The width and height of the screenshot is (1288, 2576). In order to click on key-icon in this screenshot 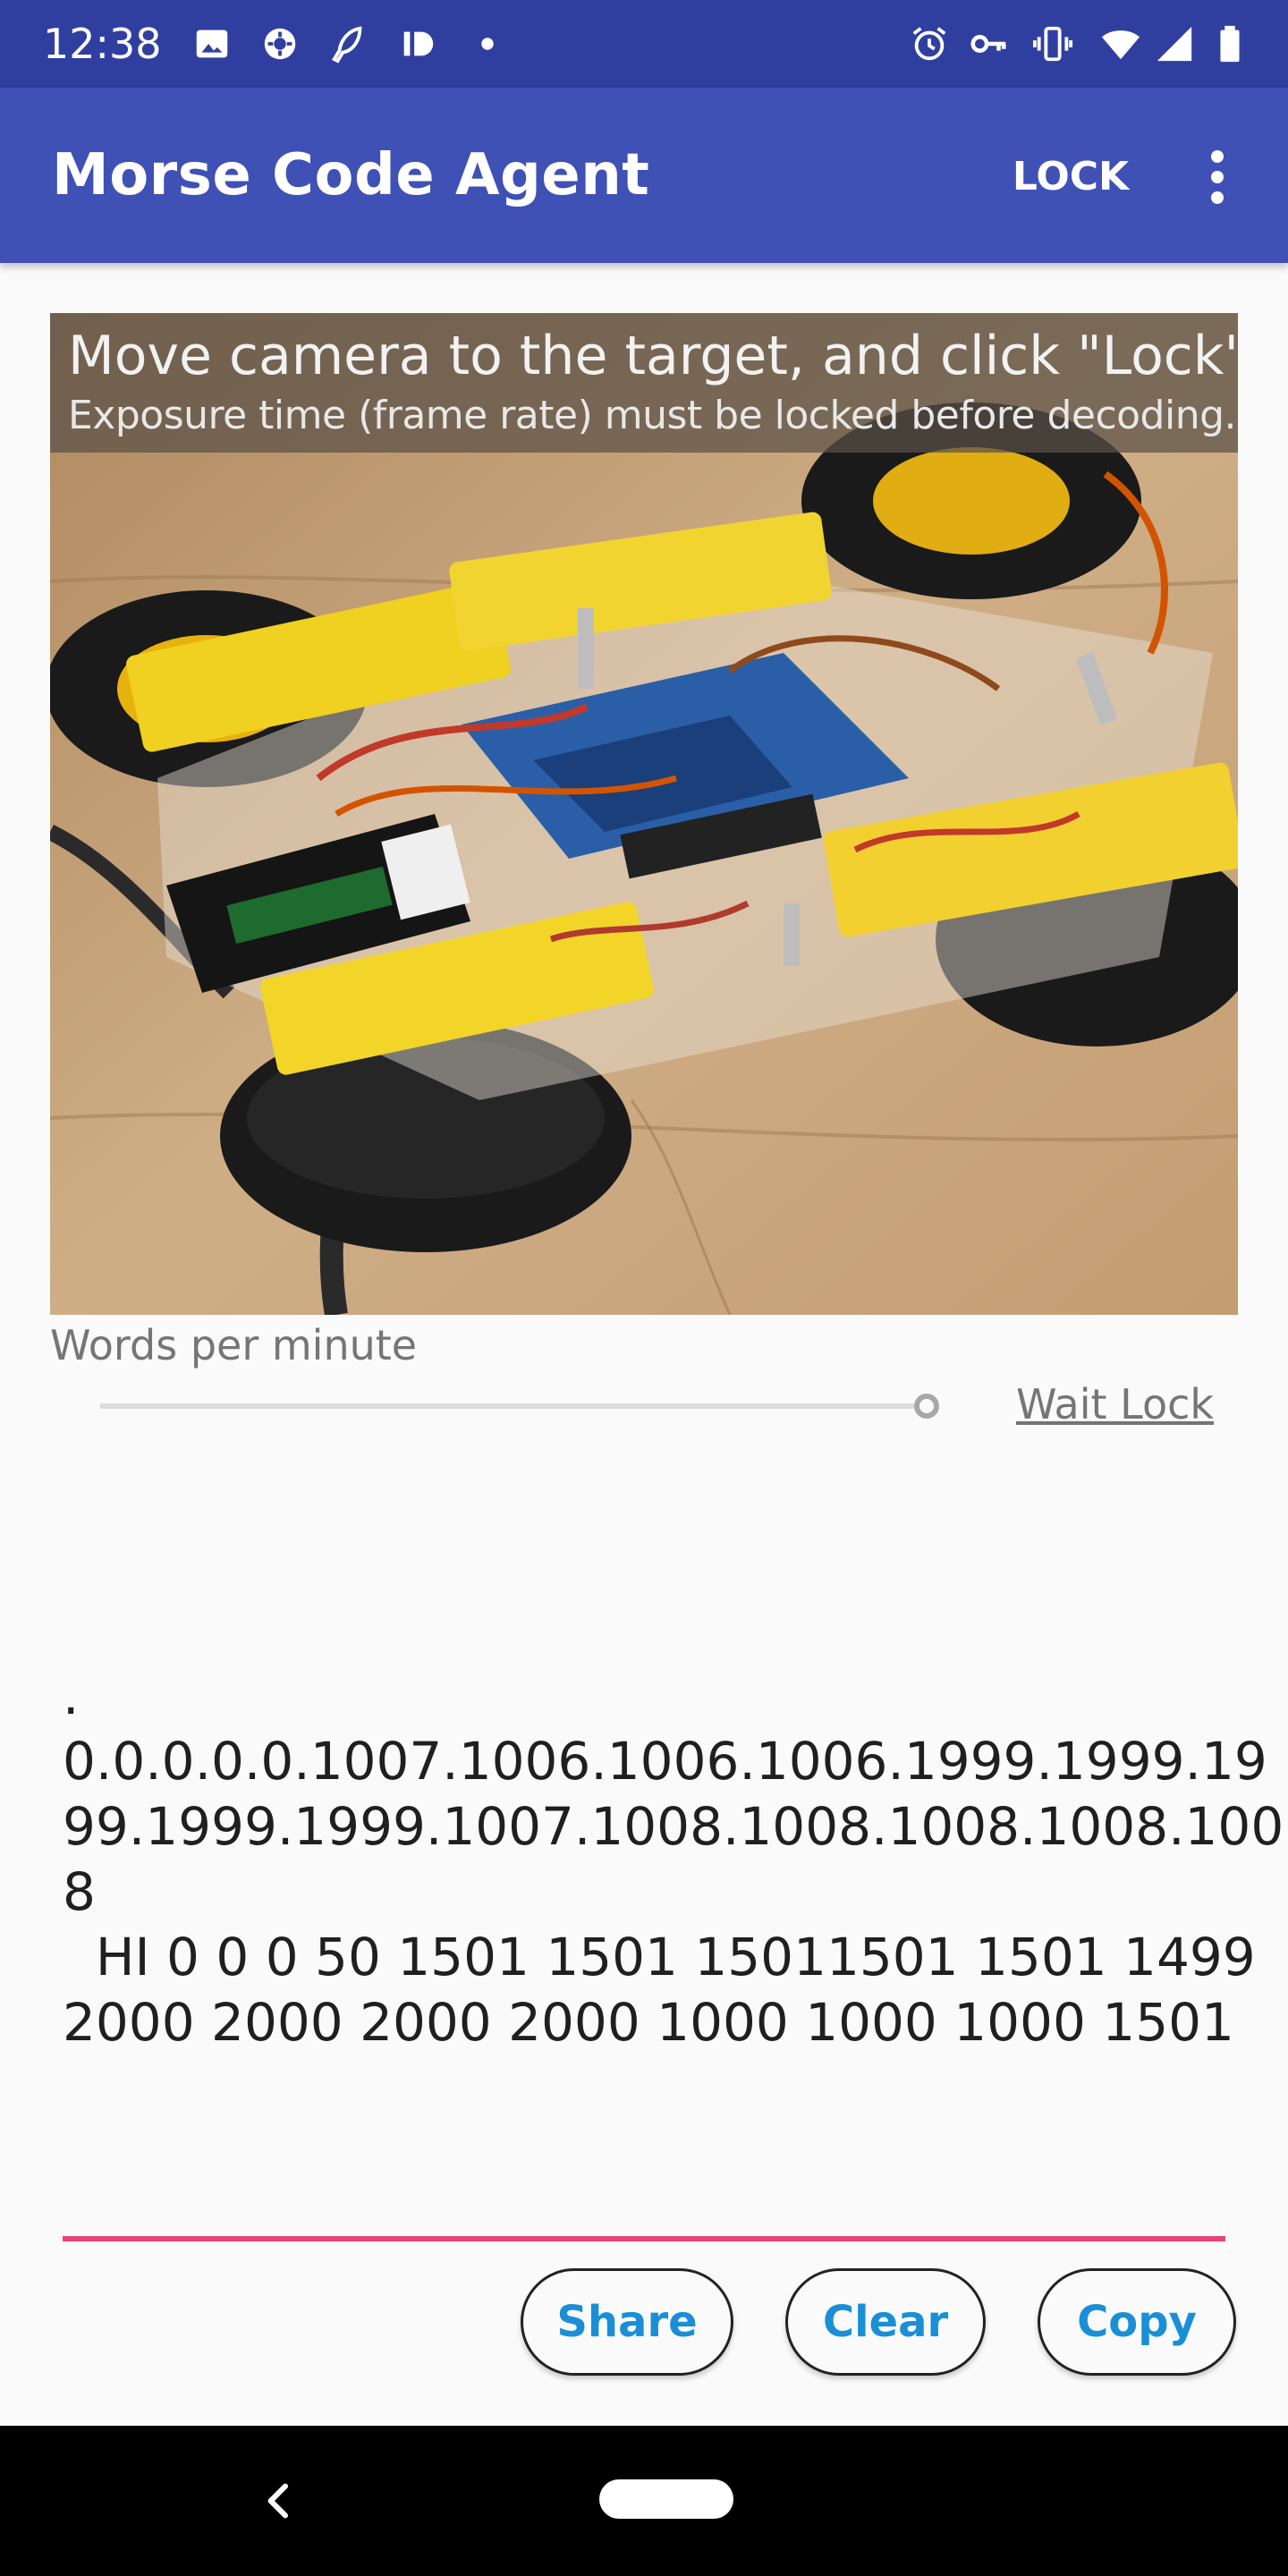, I will do `click(988, 43)`.